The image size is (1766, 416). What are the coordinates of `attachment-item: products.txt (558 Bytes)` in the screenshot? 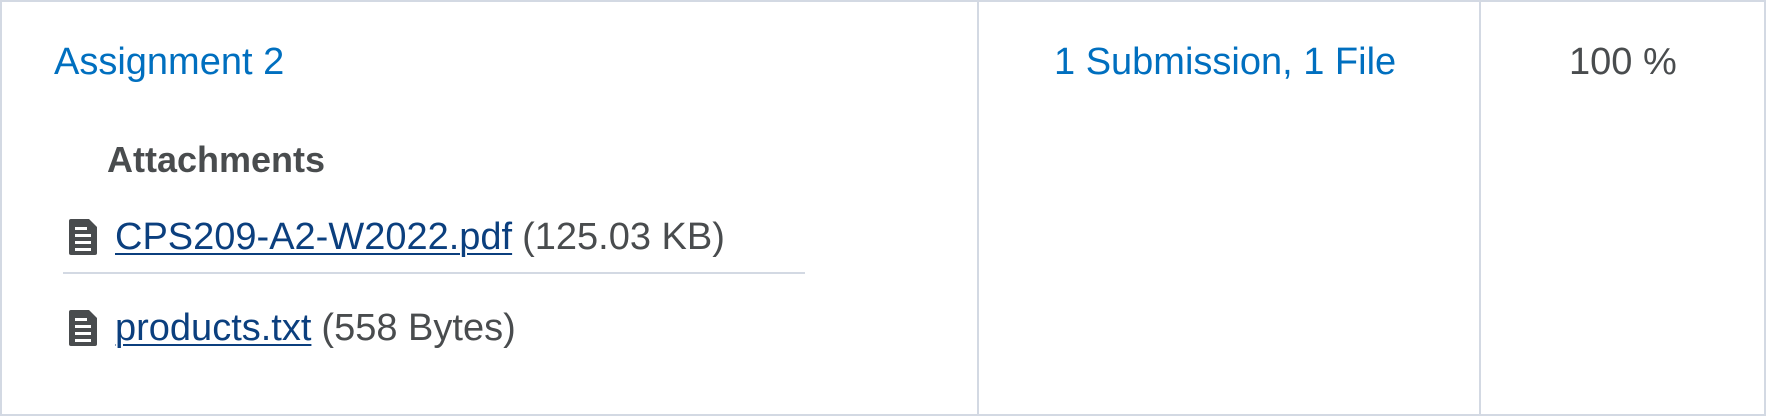 It's located at (434, 328).